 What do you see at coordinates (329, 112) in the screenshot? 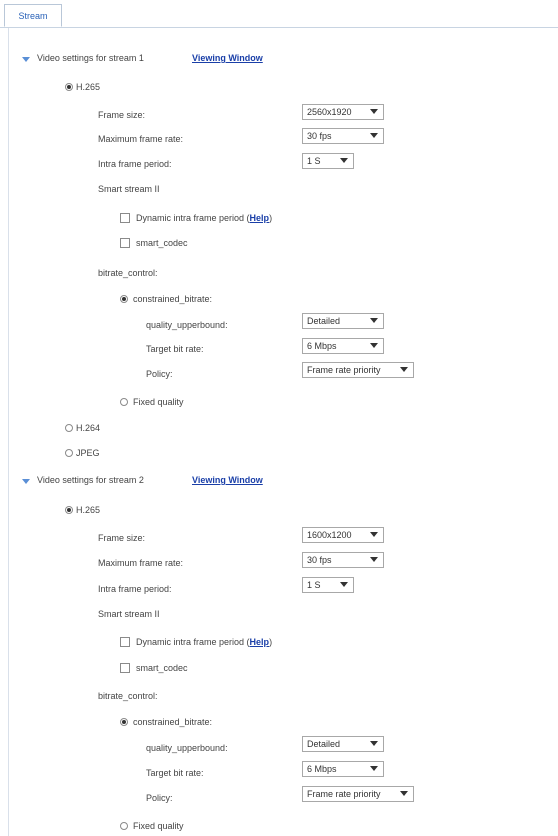
I see `stream1-frame-size-value: 2560x1920` at bounding box center [329, 112].